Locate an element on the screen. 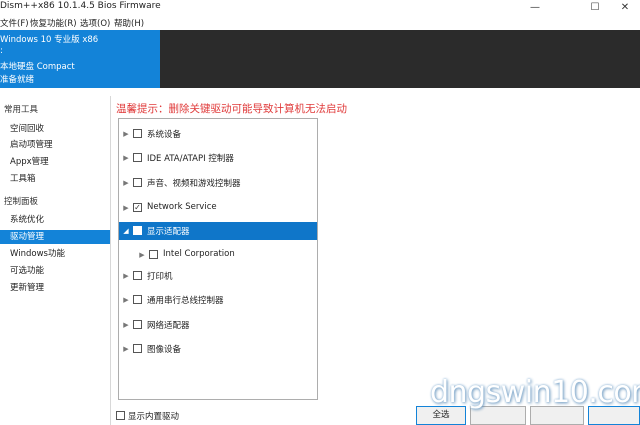  node-label: 通用串行总线控制器 is located at coordinates (185, 301).